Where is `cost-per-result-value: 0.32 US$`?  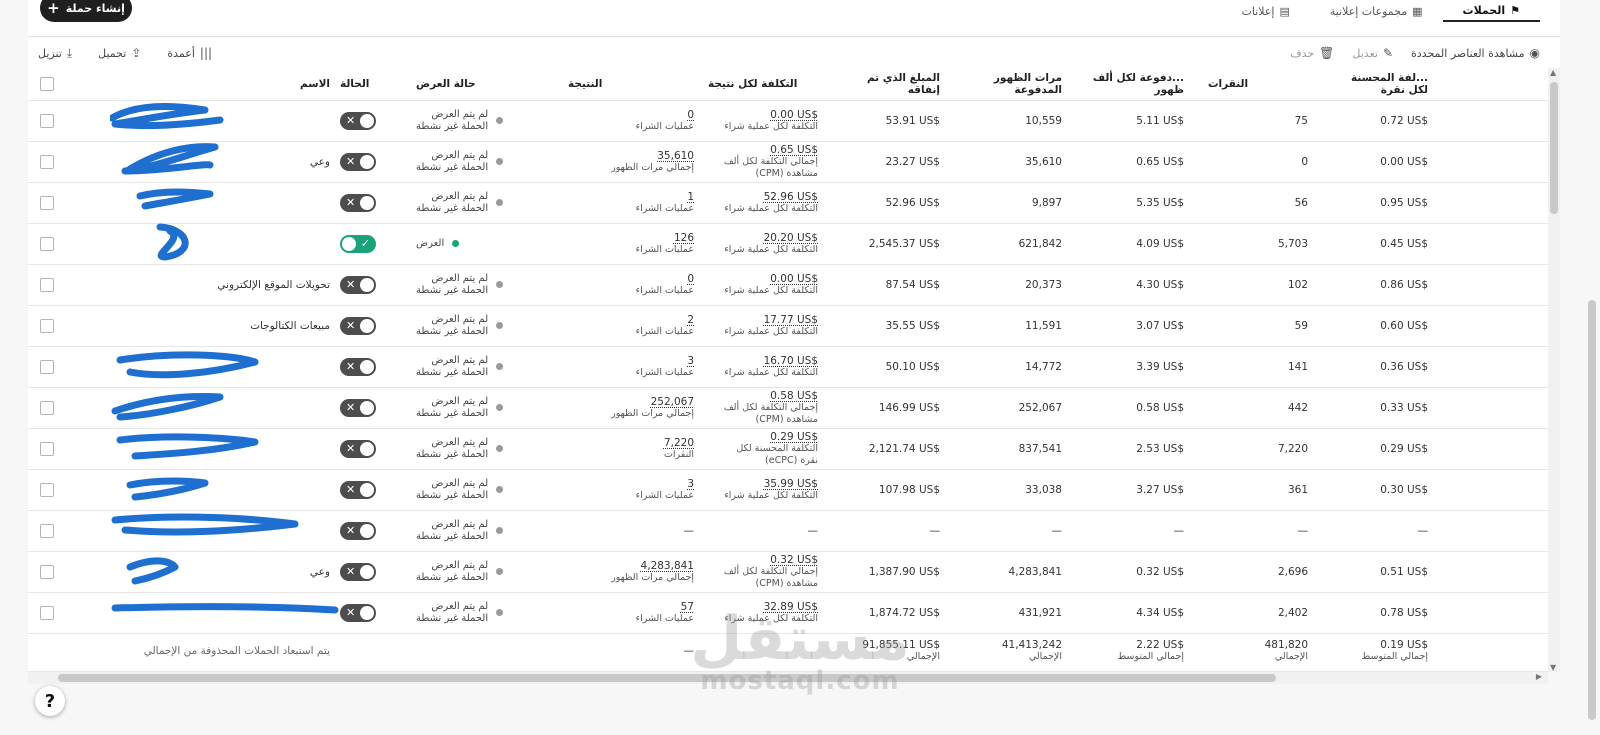 cost-per-result-value: 0.32 US$ is located at coordinates (794, 560).